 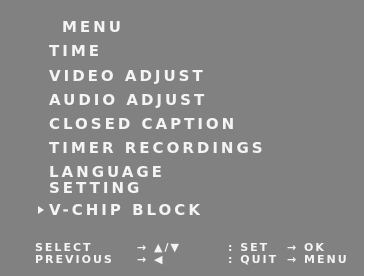 I want to click on footer-previous-keys: → ◀, so click(x=151, y=259).